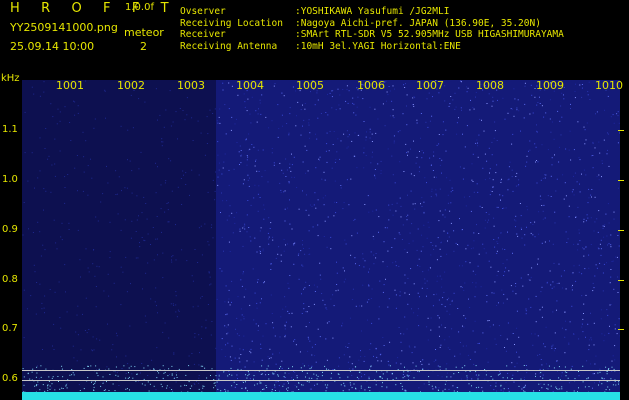  I want to click on file-name: YY2509141000.png, so click(64, 27).